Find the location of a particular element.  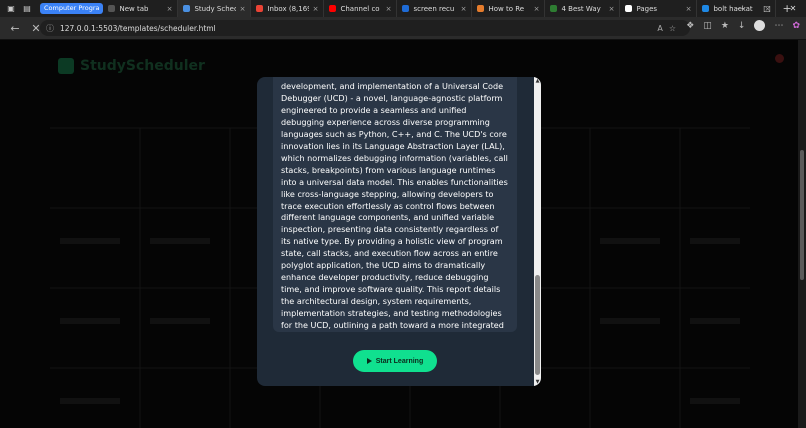

tab-title: Inbox (8,169 is located at coordinates (288, 8).